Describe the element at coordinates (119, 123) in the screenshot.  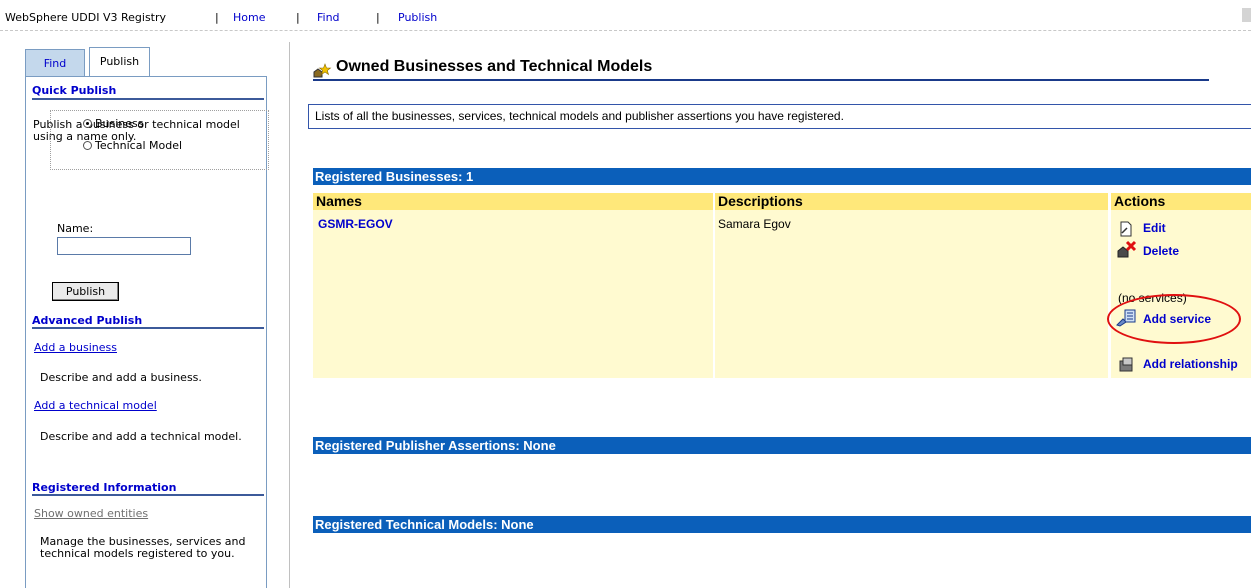
I see `radio-business-label: Business` at that location.